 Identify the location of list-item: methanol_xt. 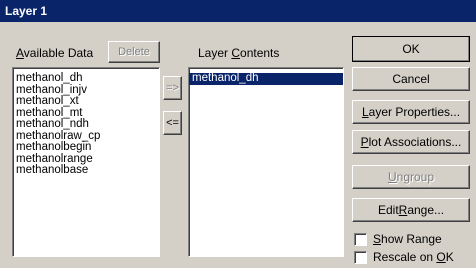
(86, 101).